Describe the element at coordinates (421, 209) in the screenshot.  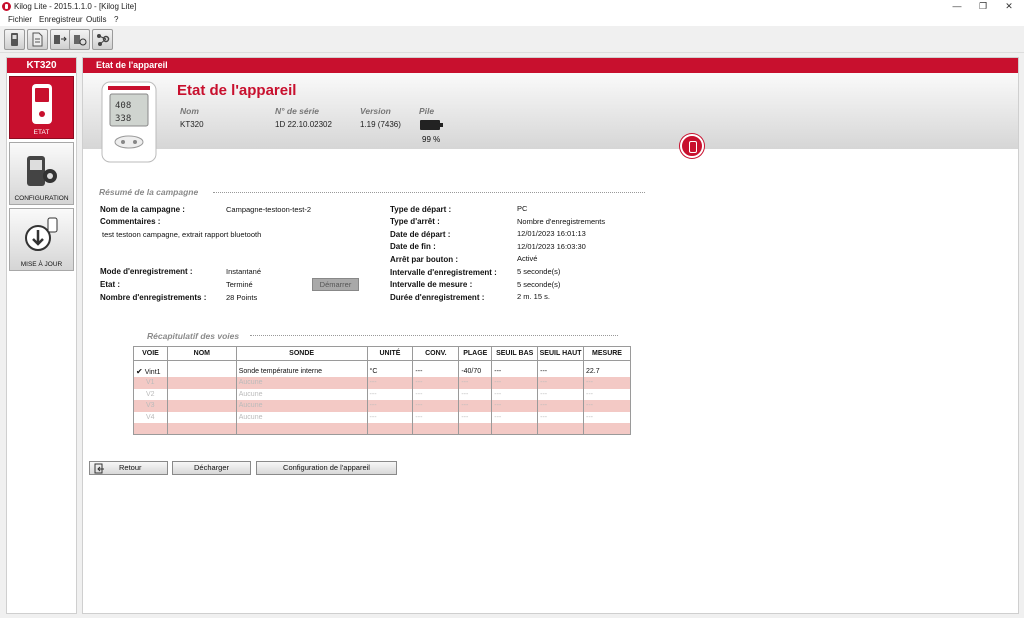
I see `start-type-label: Type de départ :` at that location.